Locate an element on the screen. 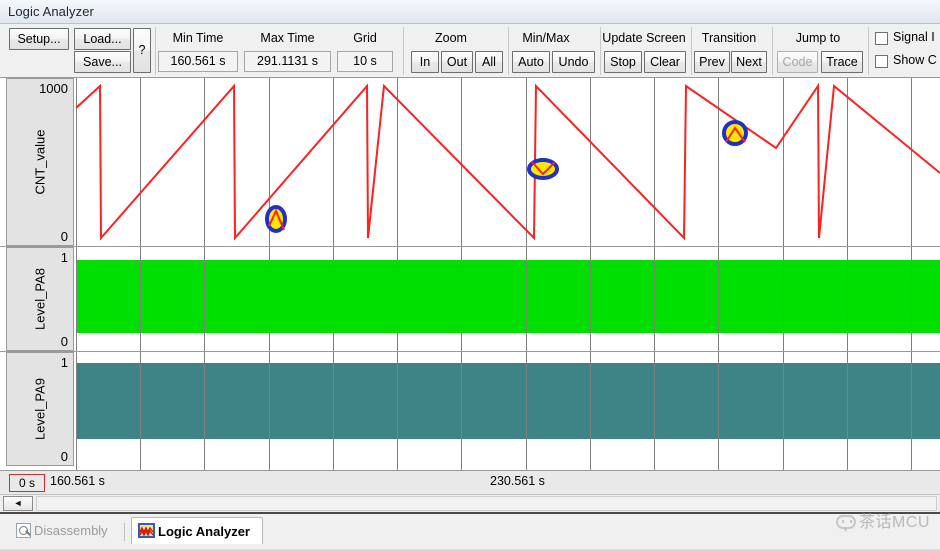  horizontal-scrollbar: ◄ is located at coordinates (470, 503).